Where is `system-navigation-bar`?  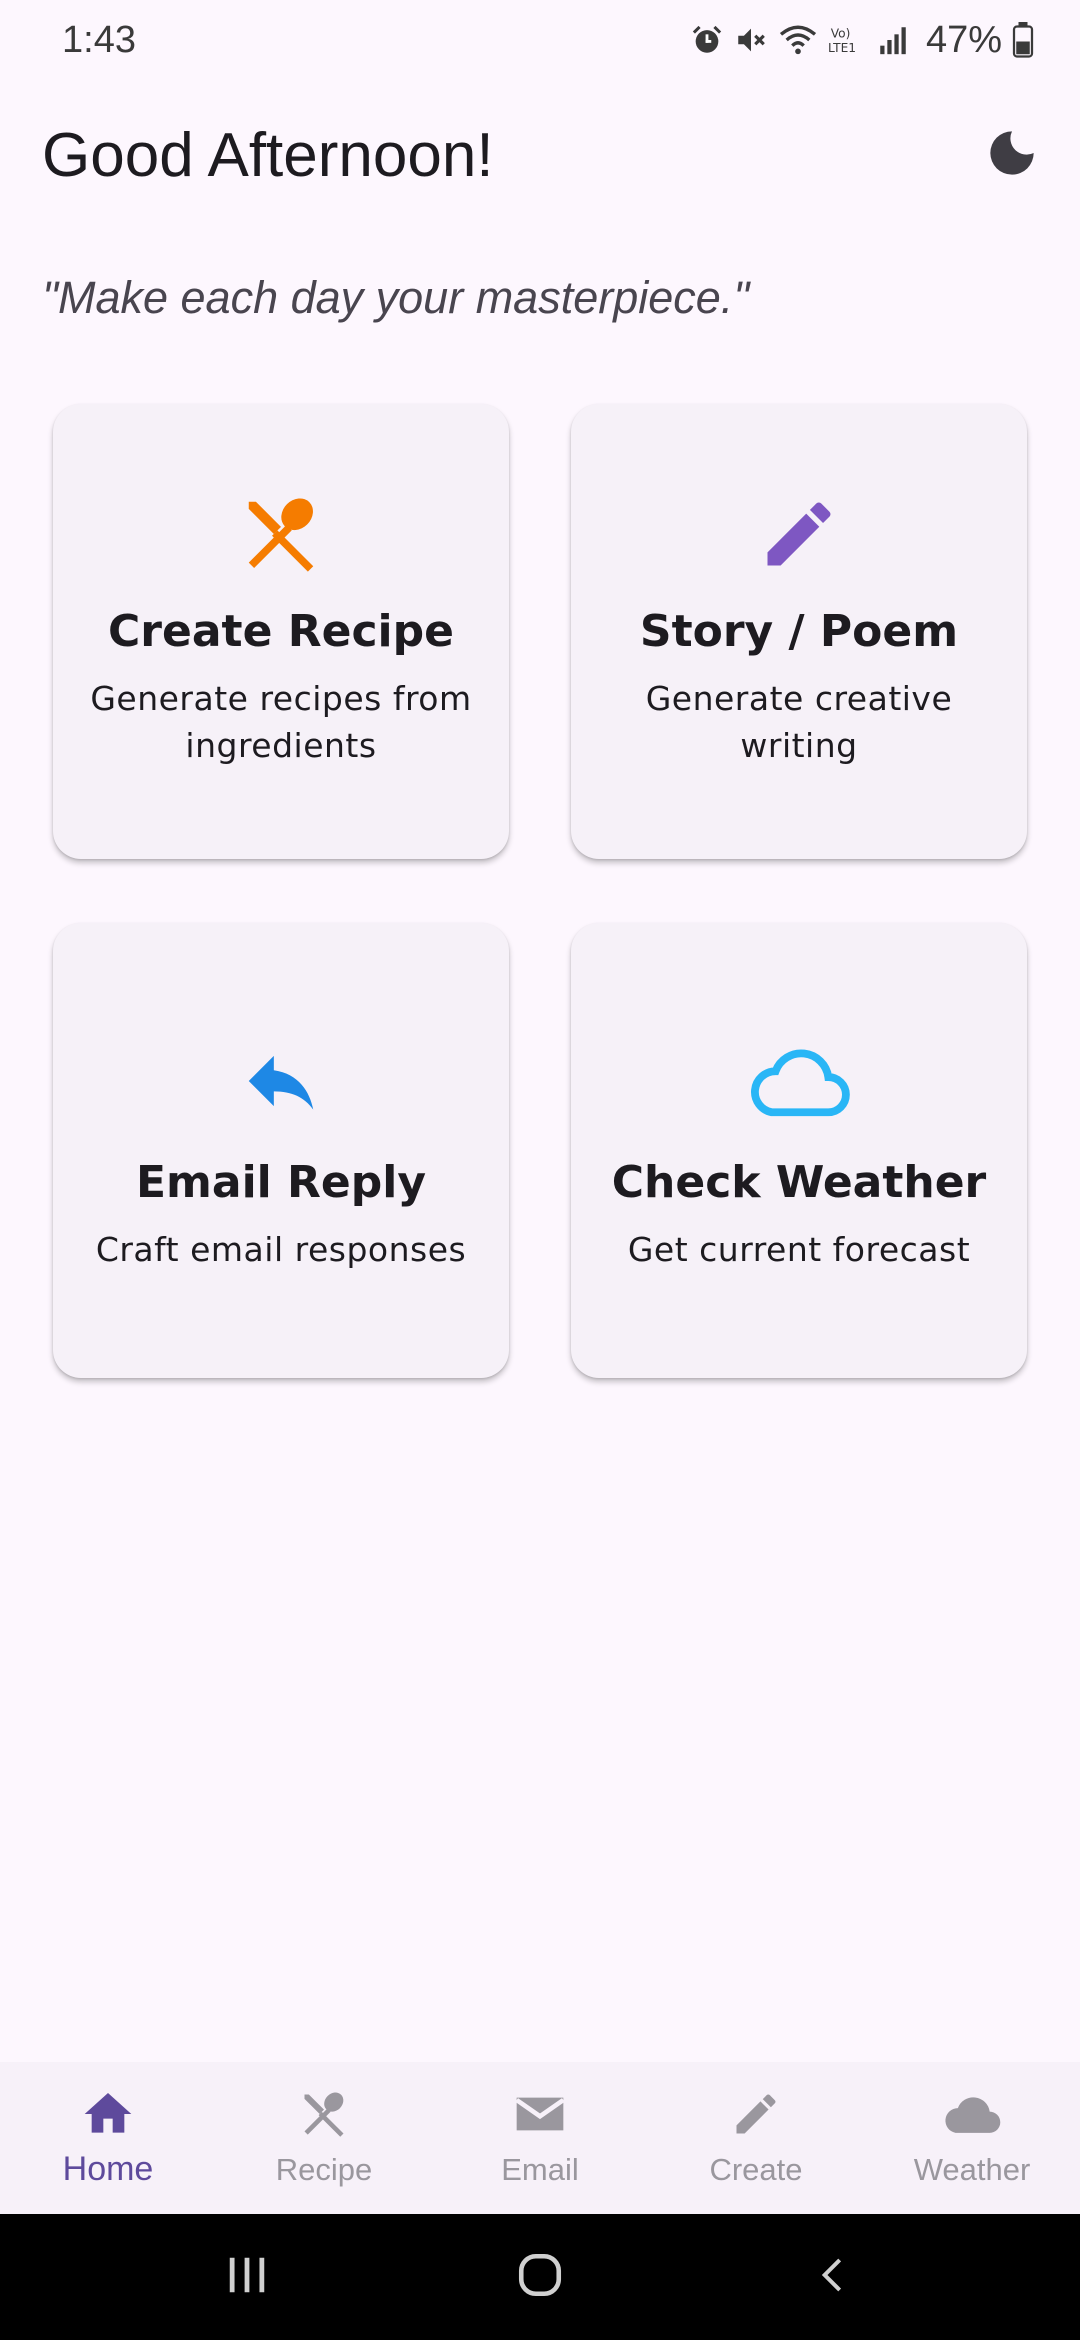 system-navigation-bar is located at coordinates (540, 2277).